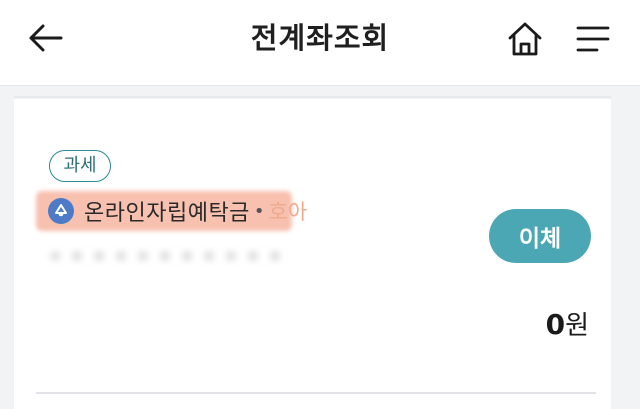 Image resolution: width=640 pixels, height=409 pixels. I want to click on account-name-row: 온라인자립예탁금 • 호아, so click(171, 211).